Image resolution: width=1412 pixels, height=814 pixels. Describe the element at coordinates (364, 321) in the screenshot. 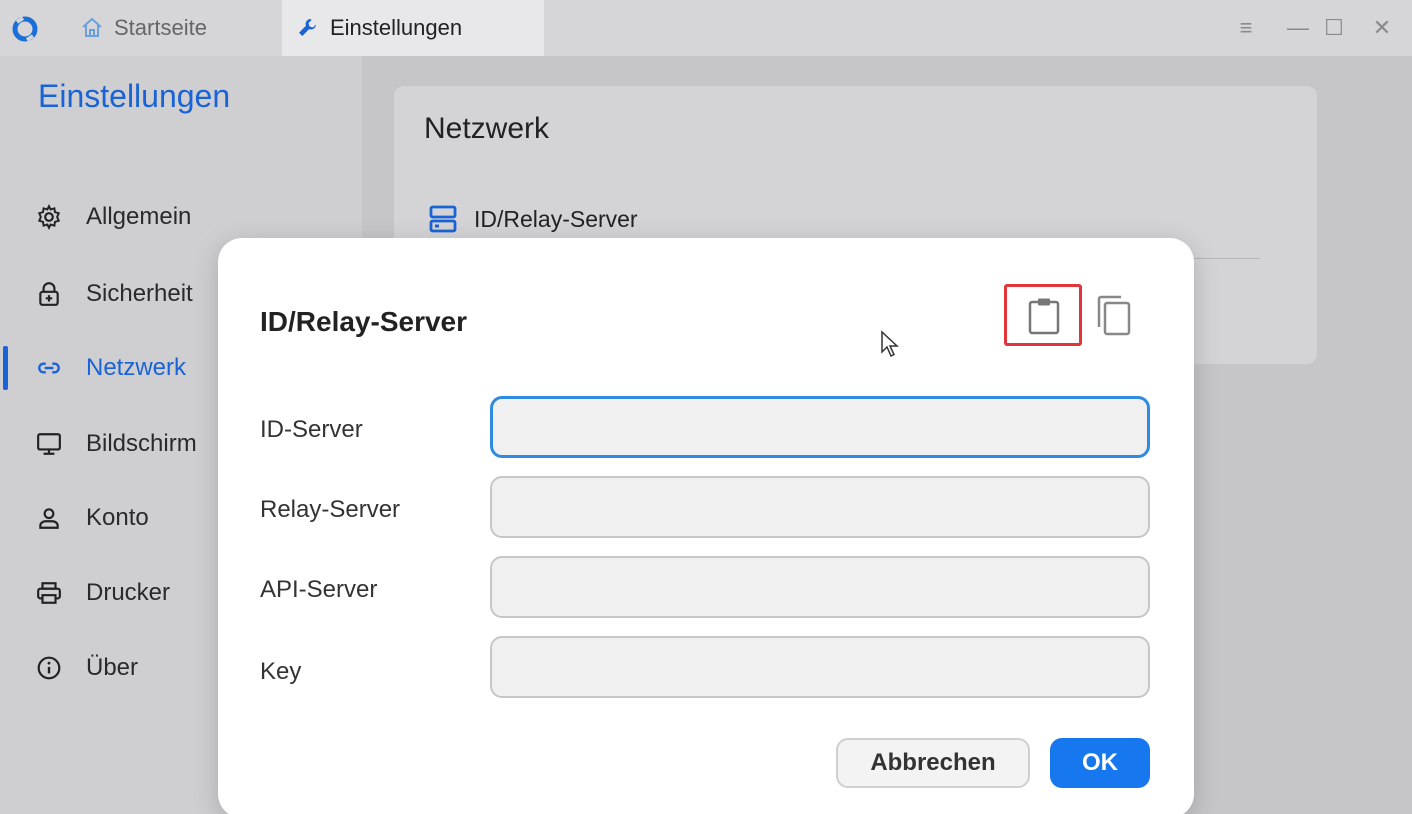

I see `dialog-title: ID/Relay-Server` at that location.